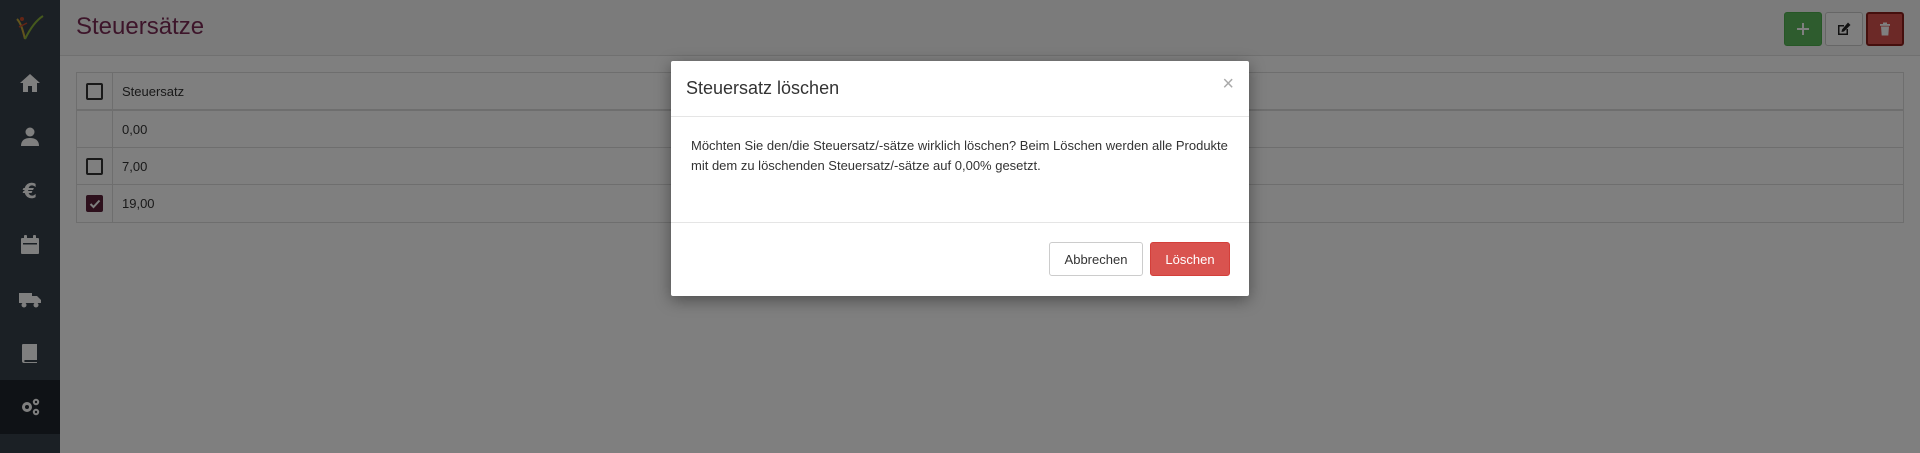 The image size is (1920, 453). What do you see at coordinates (960, 89) in the screenshot?
I see `modal-header: Steuersatz löschen ×` at bounding box center [960, 89].